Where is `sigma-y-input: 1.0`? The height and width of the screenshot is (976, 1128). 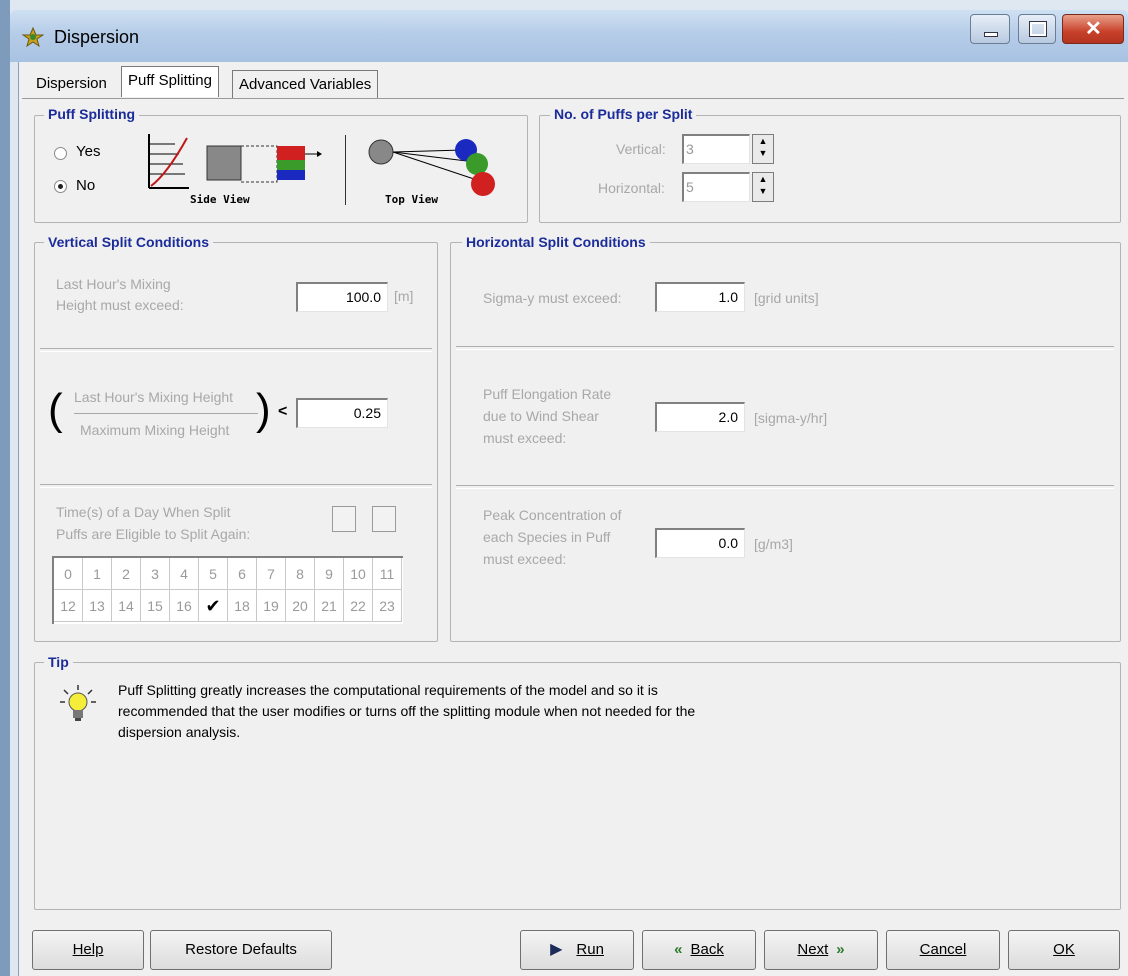 sigma-y-input: 1.0 is located at coordinates (700, 297).